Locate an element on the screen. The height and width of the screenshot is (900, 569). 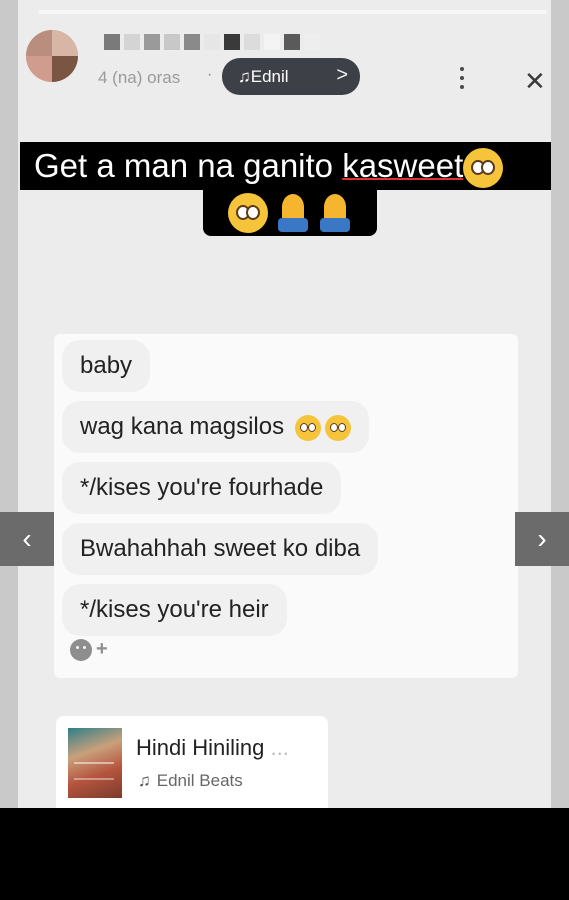
next-story-button: › is located at coordinates (542, 539).